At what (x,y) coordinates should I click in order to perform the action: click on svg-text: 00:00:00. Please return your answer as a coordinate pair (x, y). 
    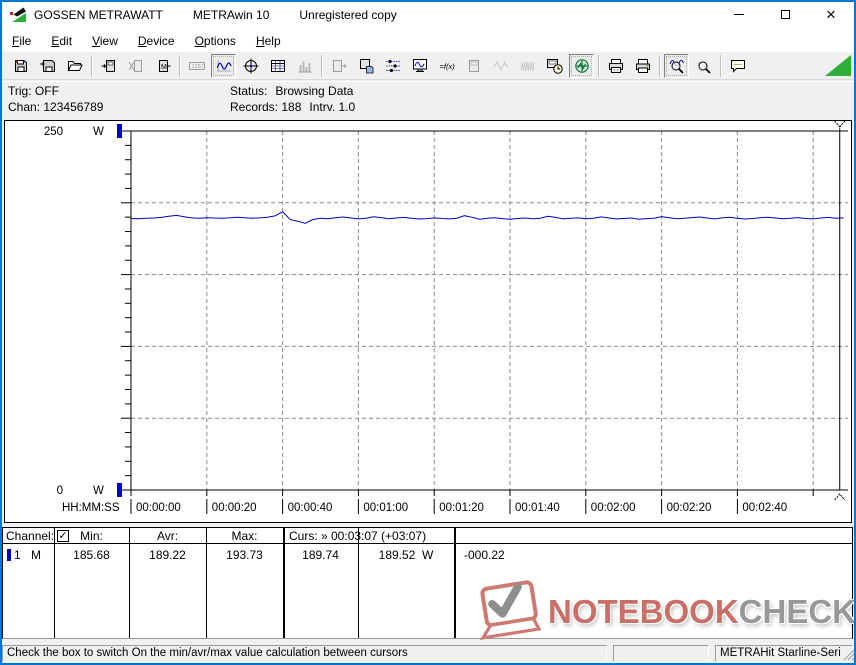
    Looking at the image, I should click on (158, 508).